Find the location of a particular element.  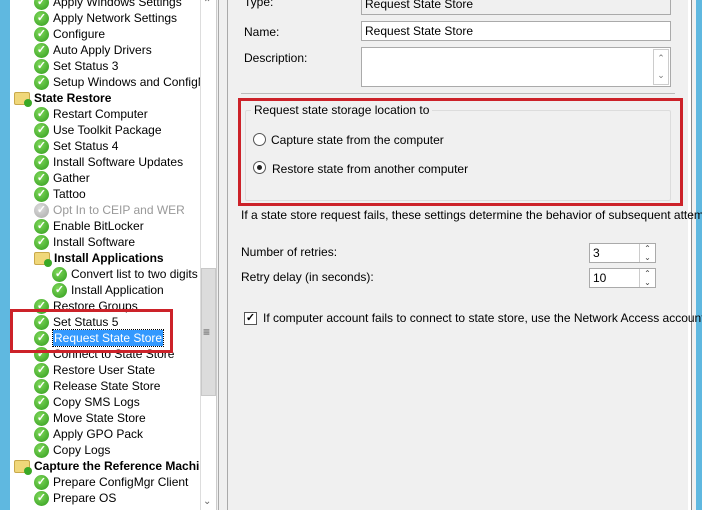

tree-item: Install Applications is located at coordinates (99, 258).